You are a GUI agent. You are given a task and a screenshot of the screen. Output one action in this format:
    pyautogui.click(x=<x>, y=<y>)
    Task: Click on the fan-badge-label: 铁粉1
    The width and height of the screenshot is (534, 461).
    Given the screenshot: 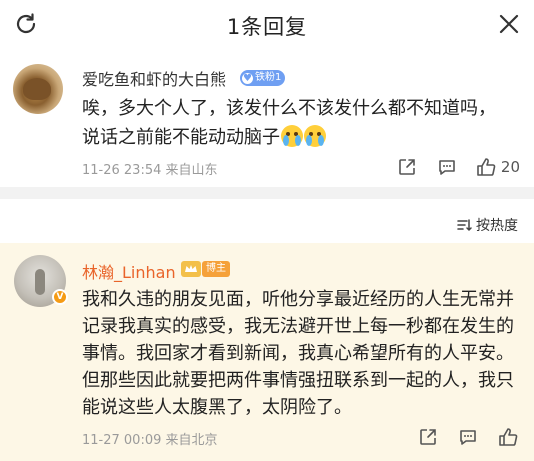 What is the action you would take?
    pyautogui.click(x=268, y=77)
    